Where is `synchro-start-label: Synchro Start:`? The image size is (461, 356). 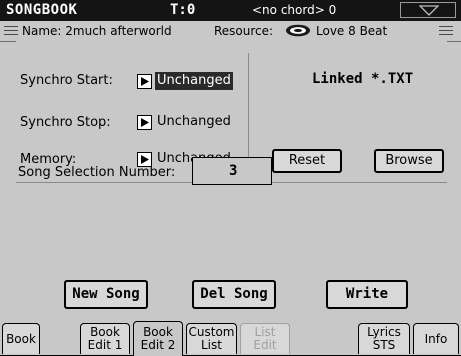 synchro-start-label: Synchro Start: is located at coordinates (66, 80).